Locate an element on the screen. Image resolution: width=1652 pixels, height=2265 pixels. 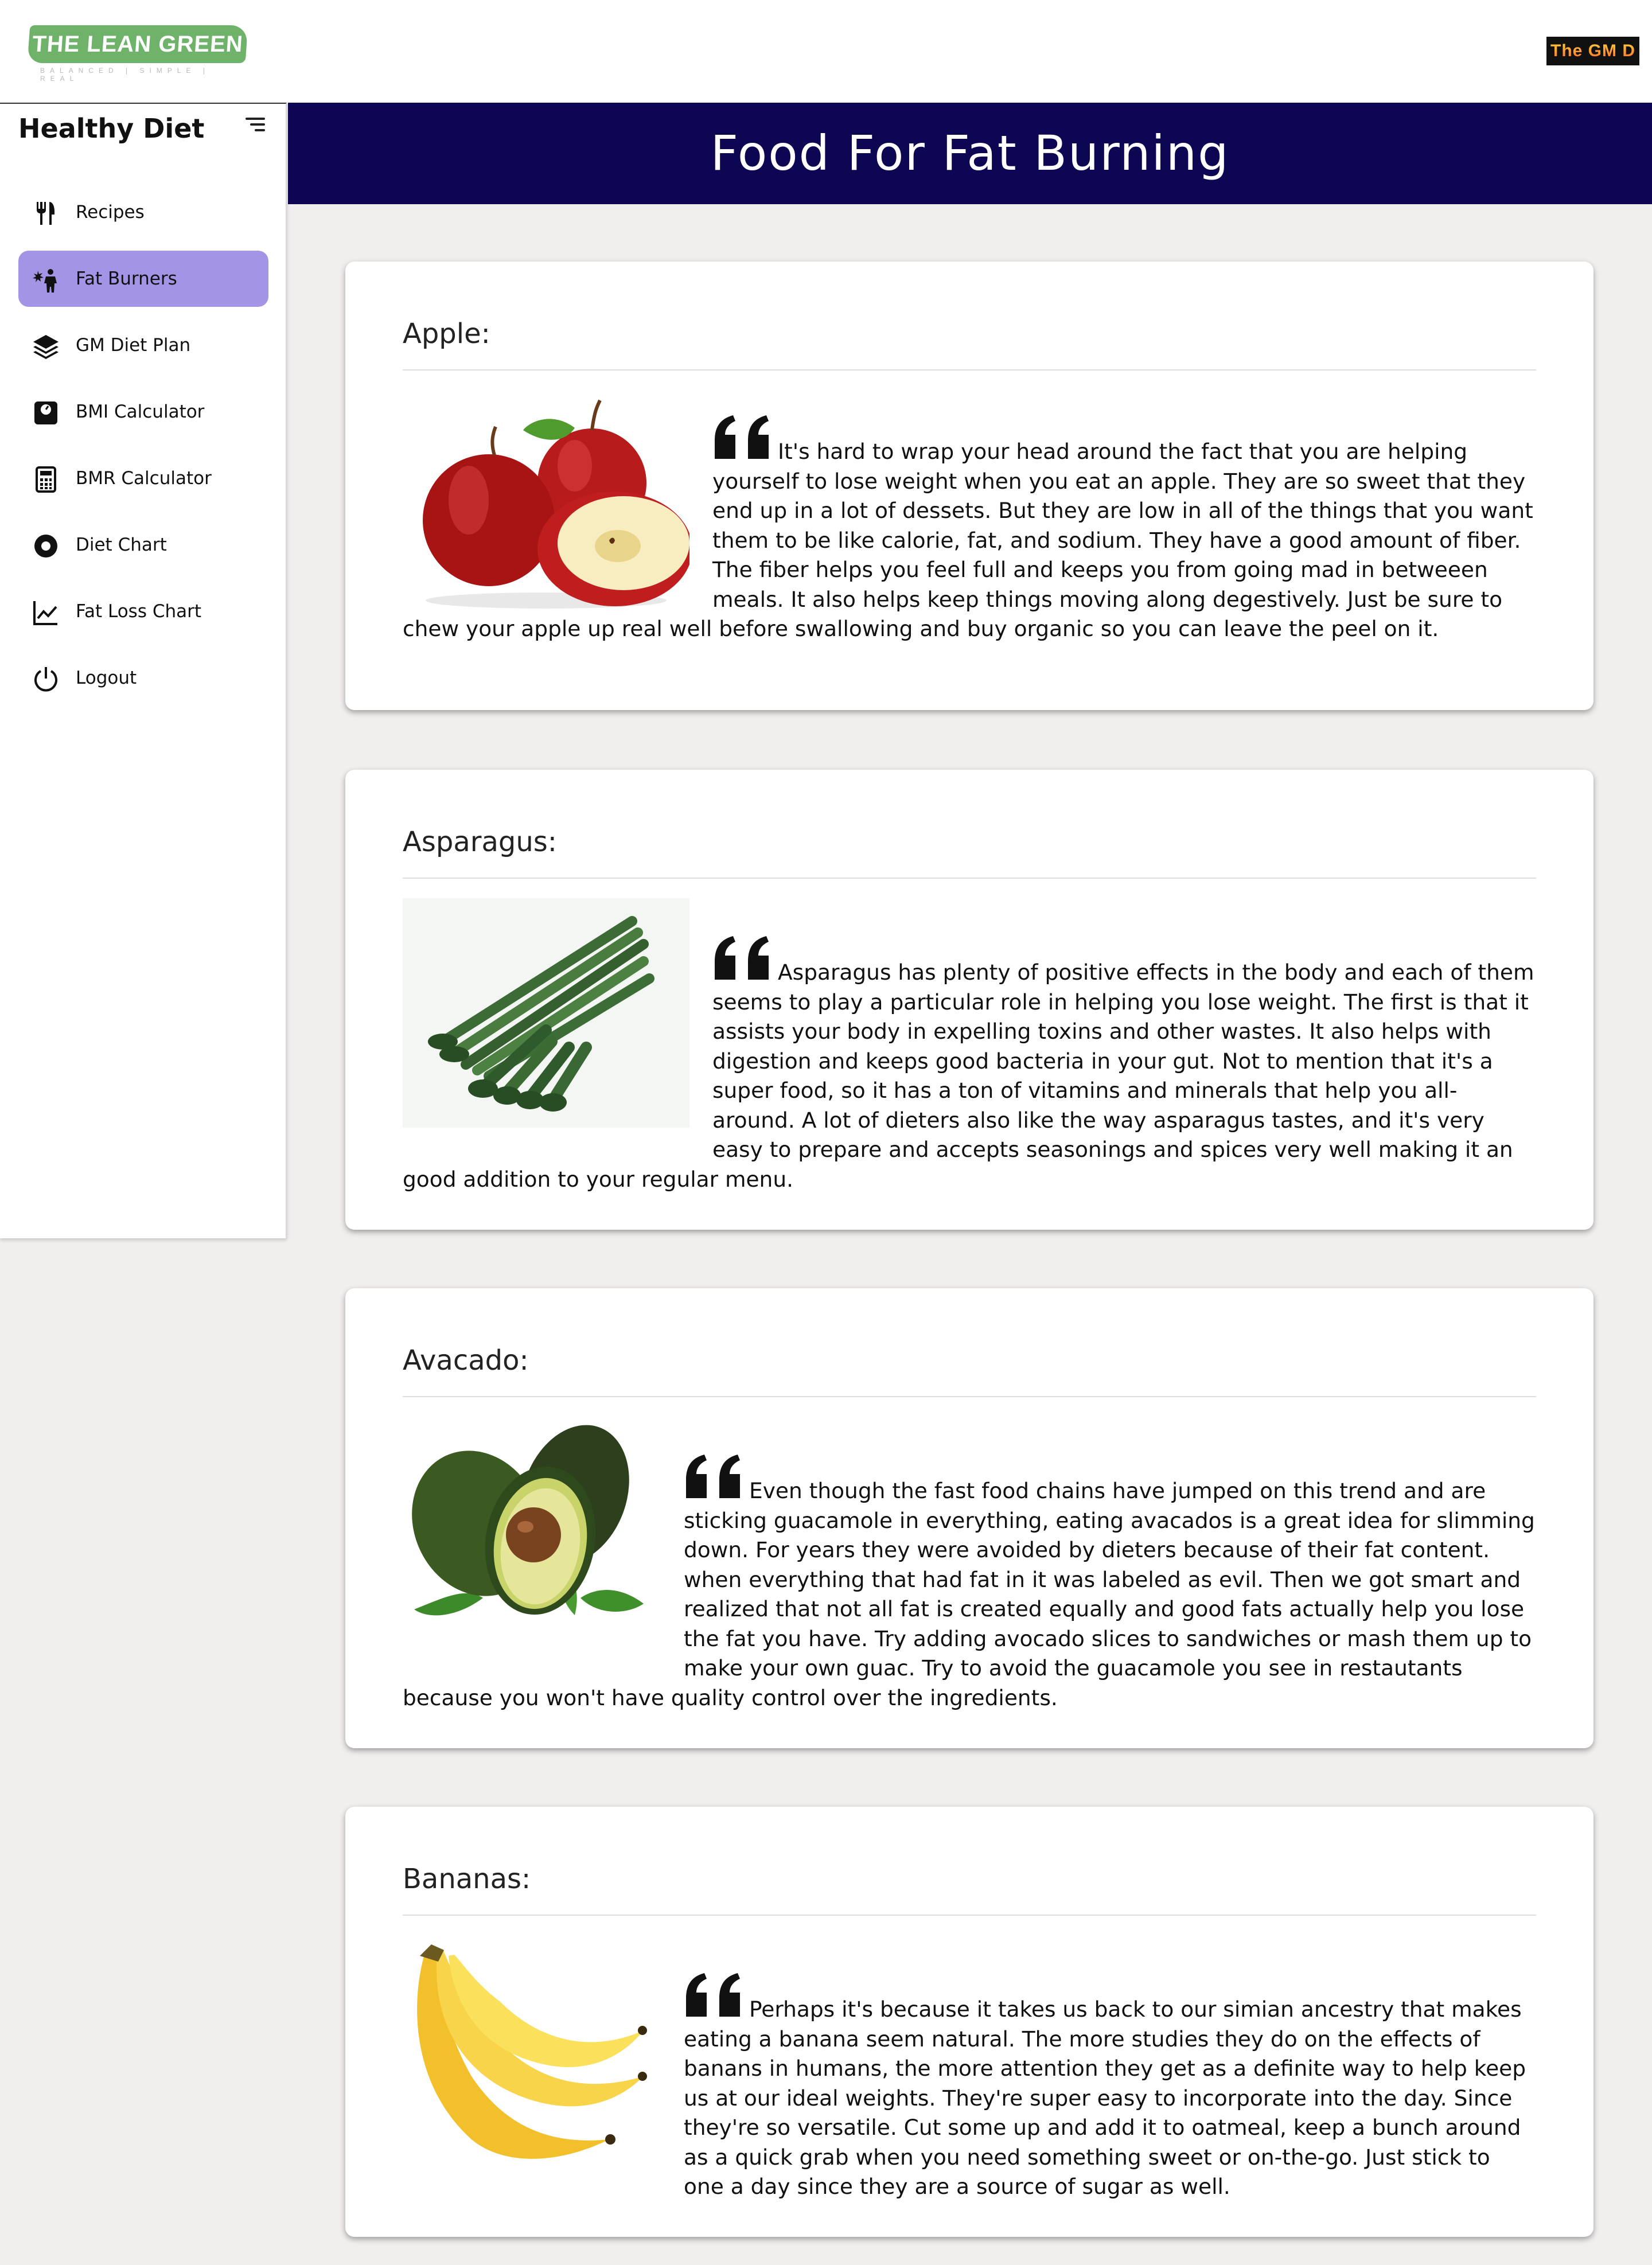
power-icon is located at coordinates (45, 679).